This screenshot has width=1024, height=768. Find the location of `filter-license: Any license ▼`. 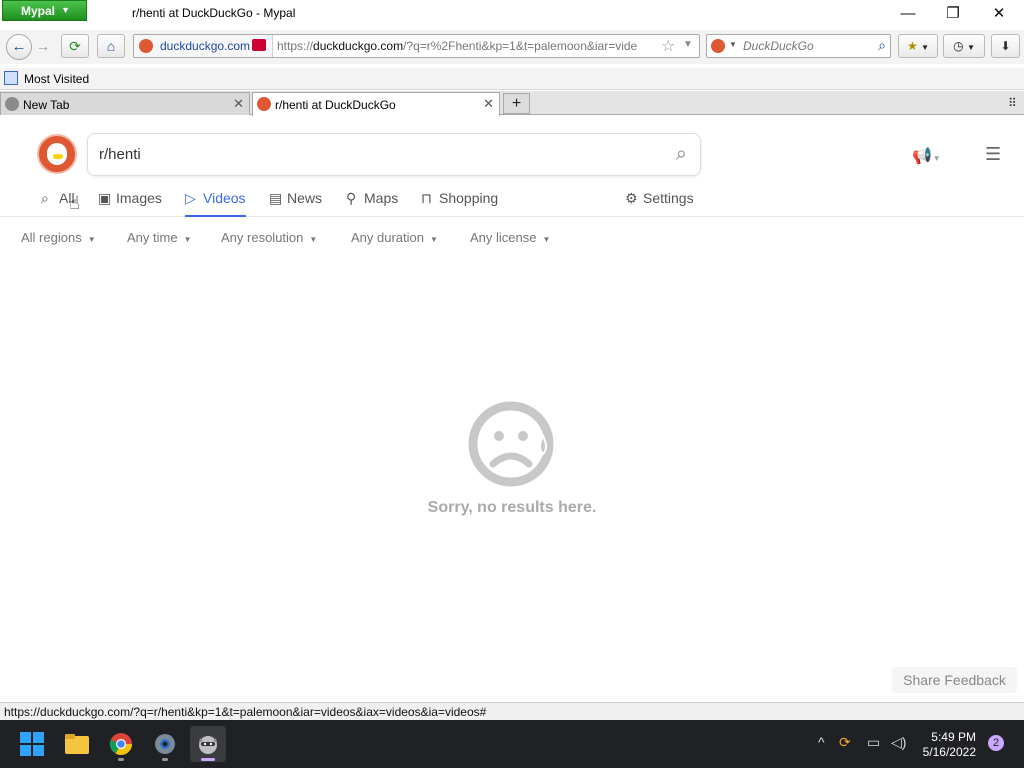

filter-license: Any license ▼ is located at coordinates (510, 237).